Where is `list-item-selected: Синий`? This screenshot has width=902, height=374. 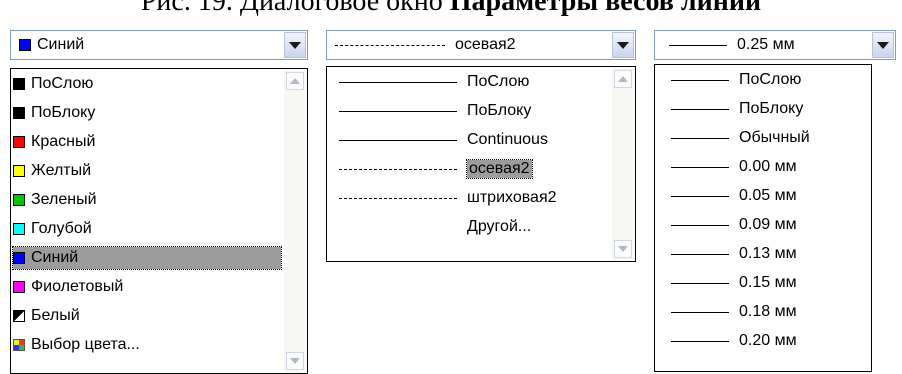
list-item-selected: Синий is located at coordinates (147, 258).